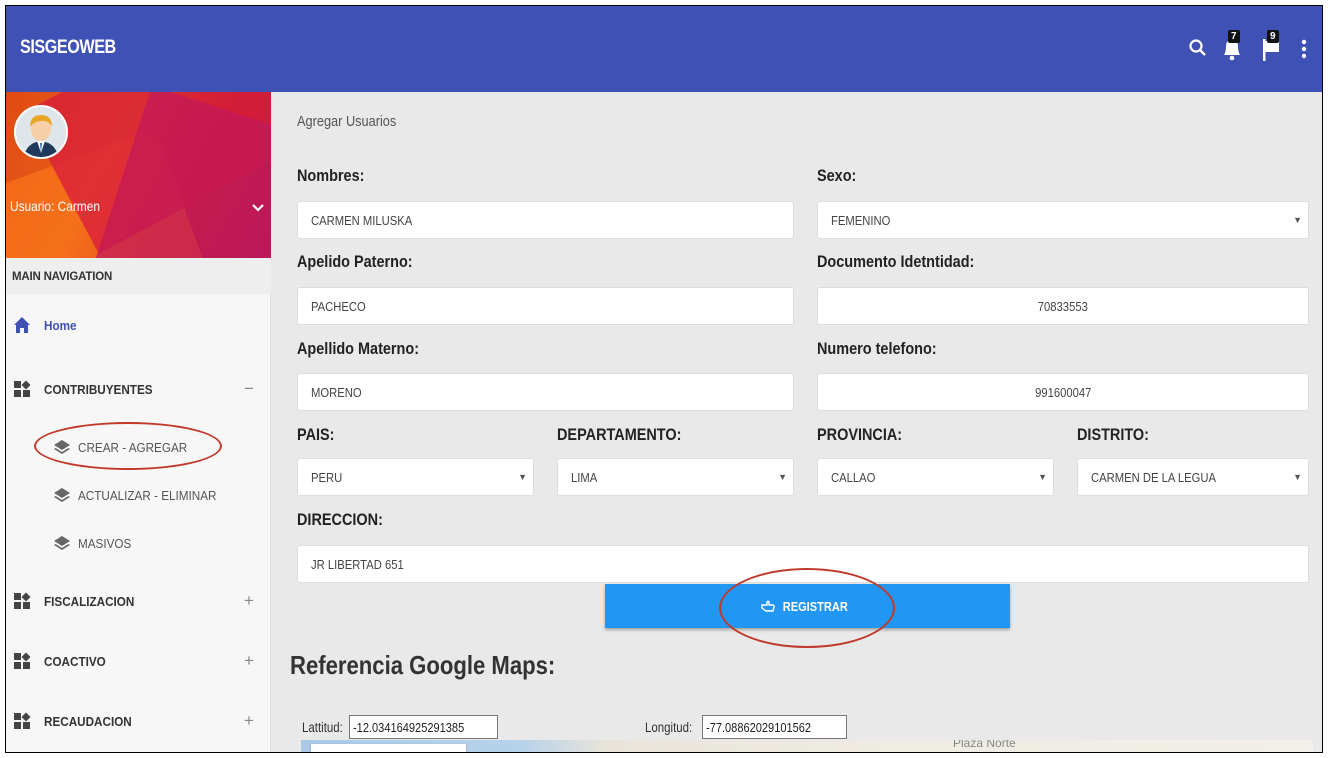 The height and width of the screenshot is (758, 1328). I want to click on user-name: Usuario: Carmen, so click(55, 206).